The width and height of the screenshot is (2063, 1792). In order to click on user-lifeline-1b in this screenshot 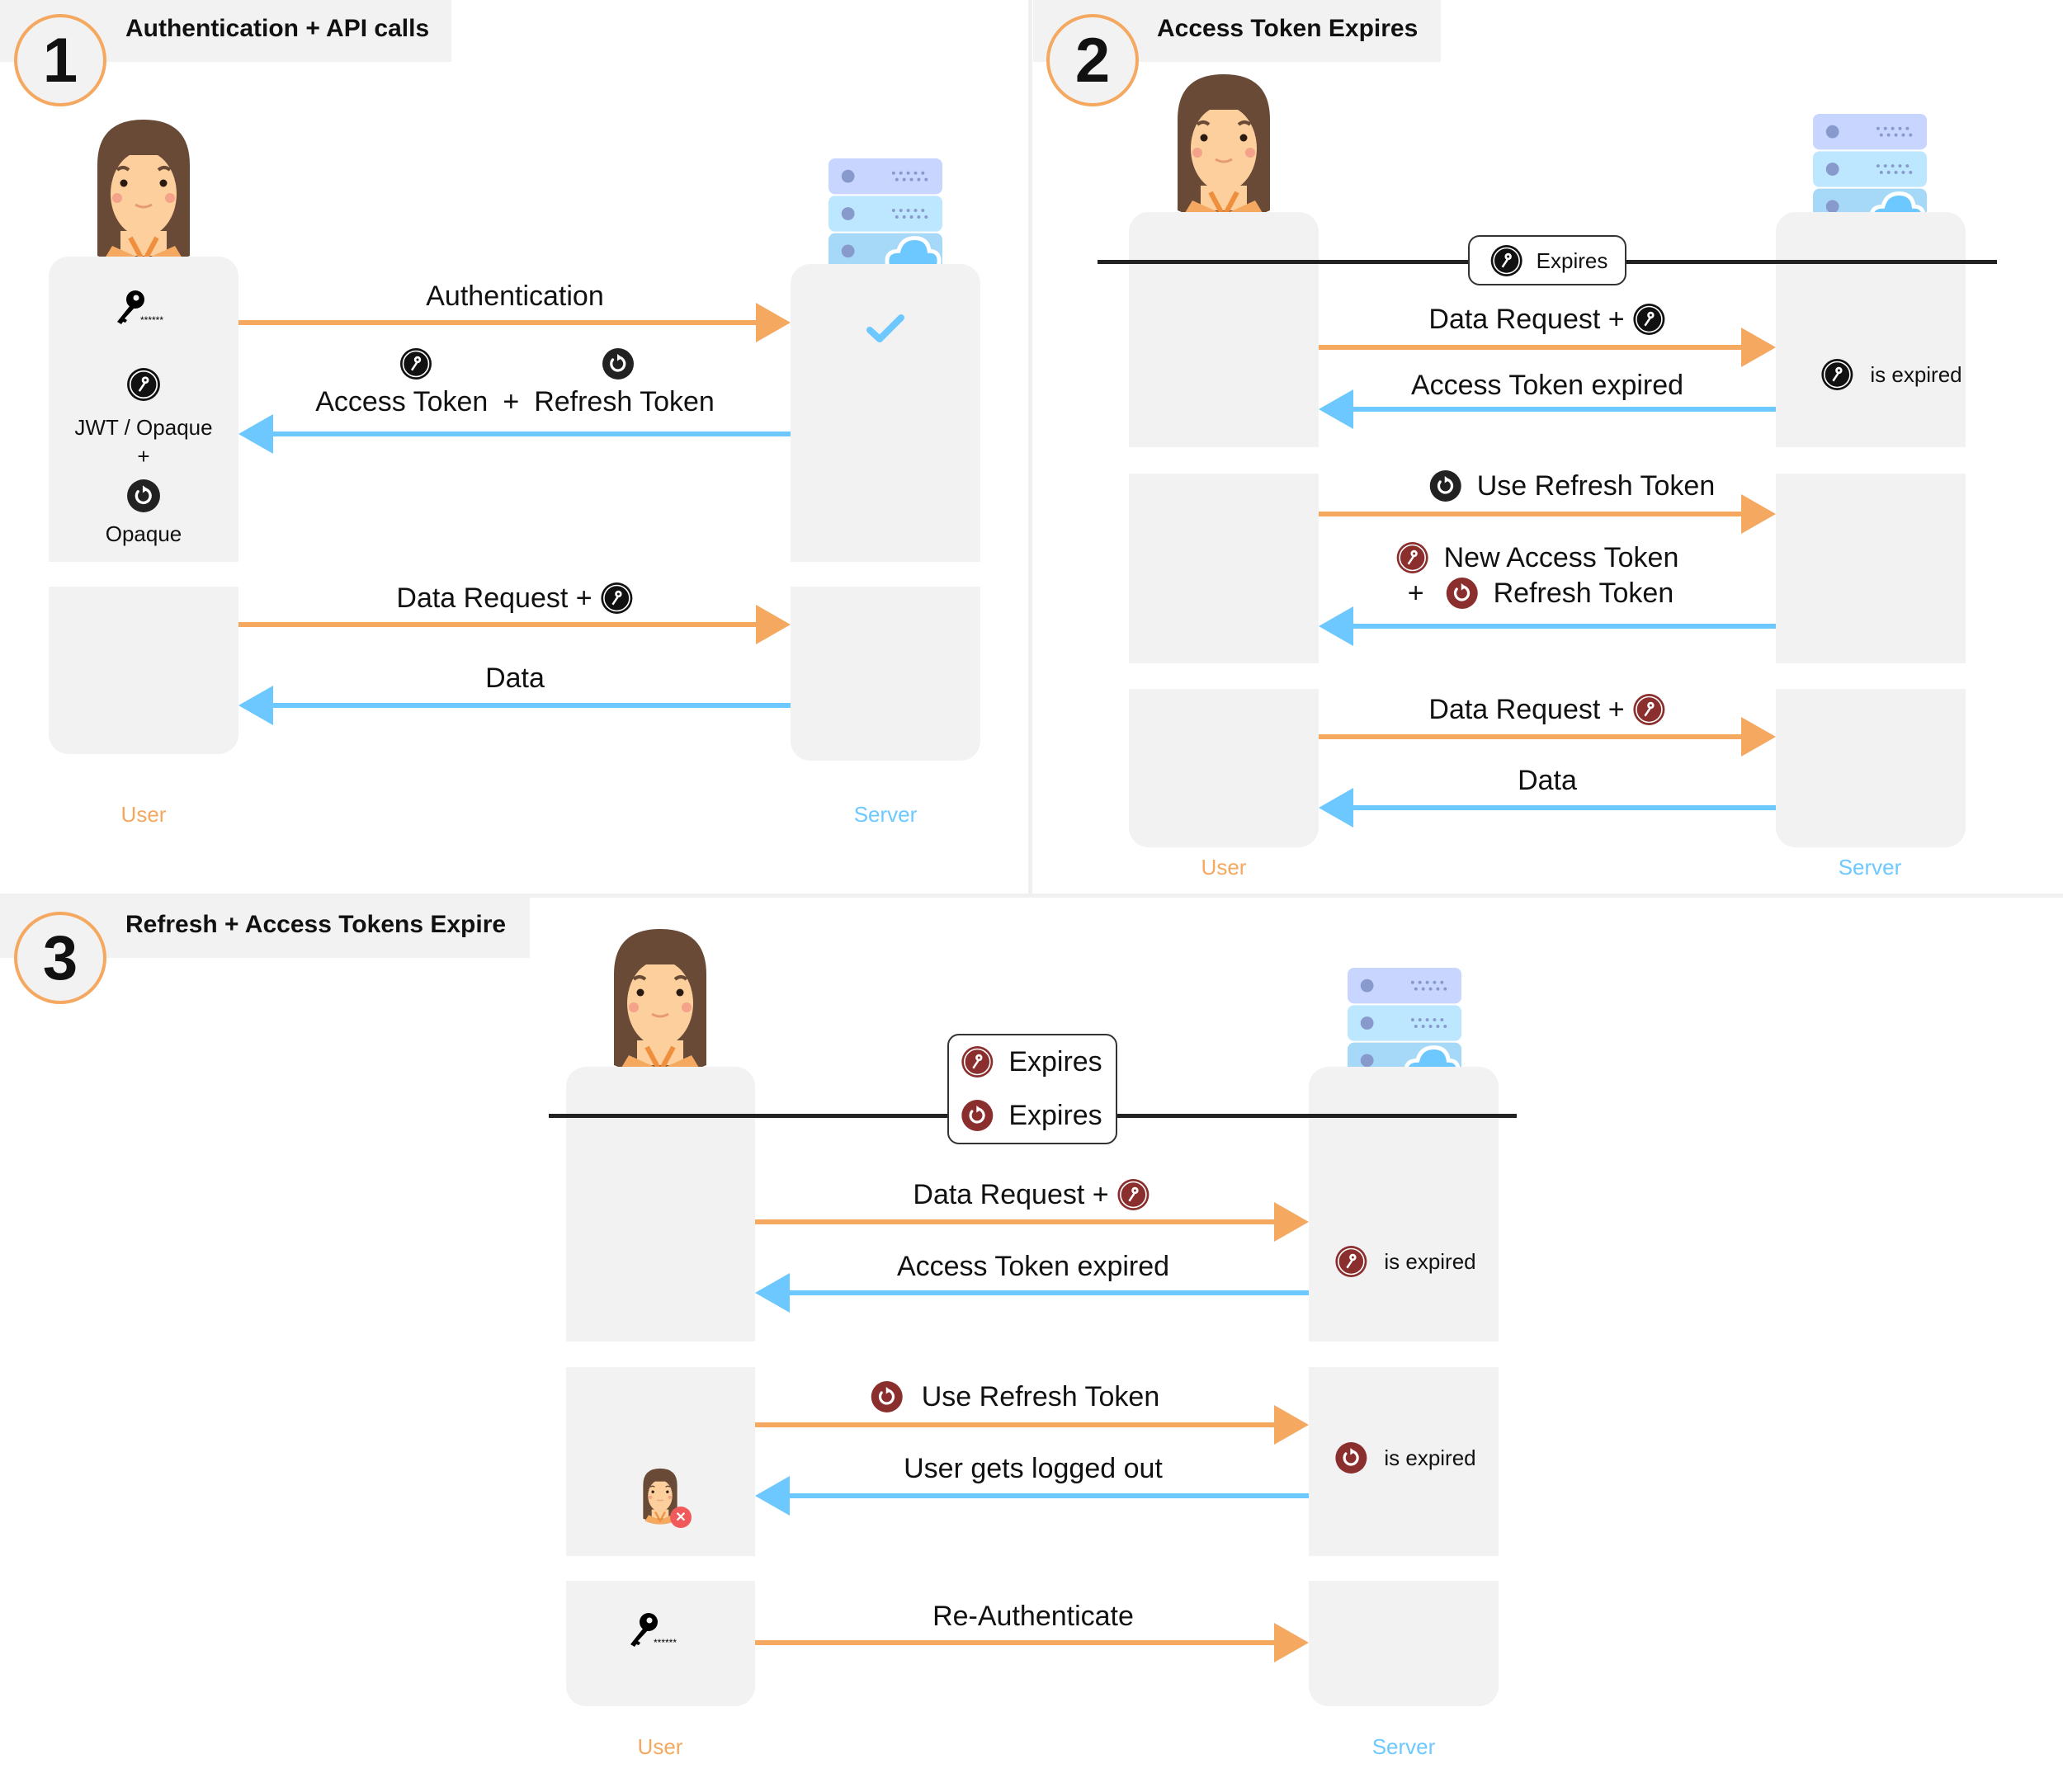, I will do `click(144, 670)`.